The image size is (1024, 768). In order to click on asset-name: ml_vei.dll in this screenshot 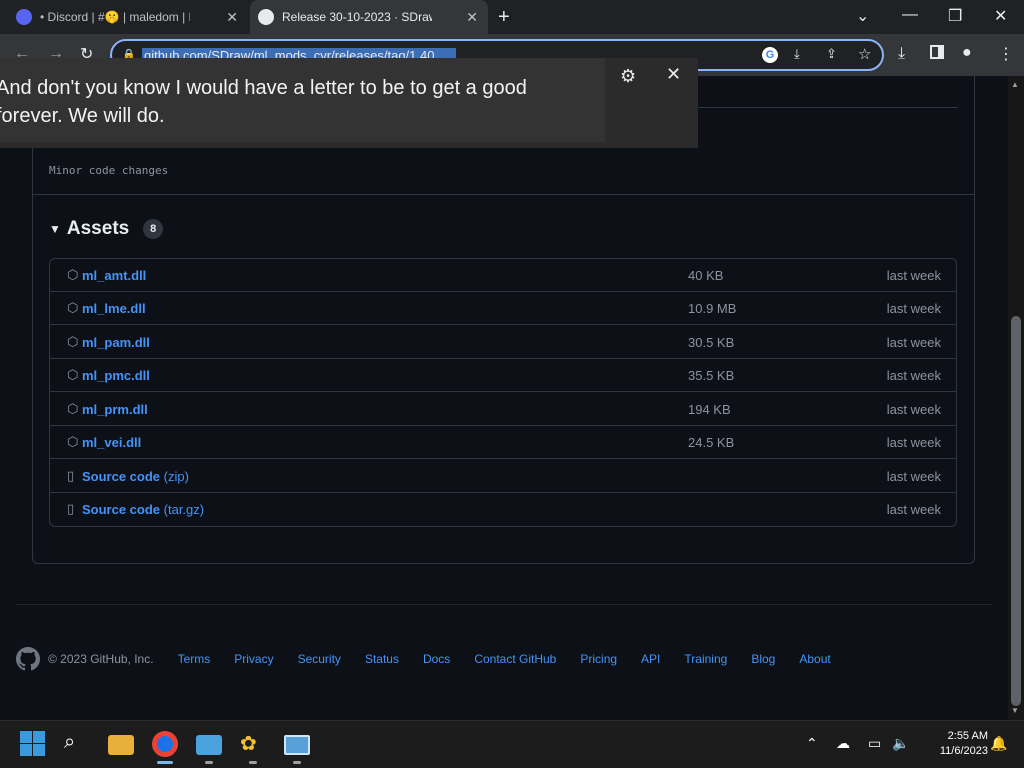, I will do `click(112, 442)`.